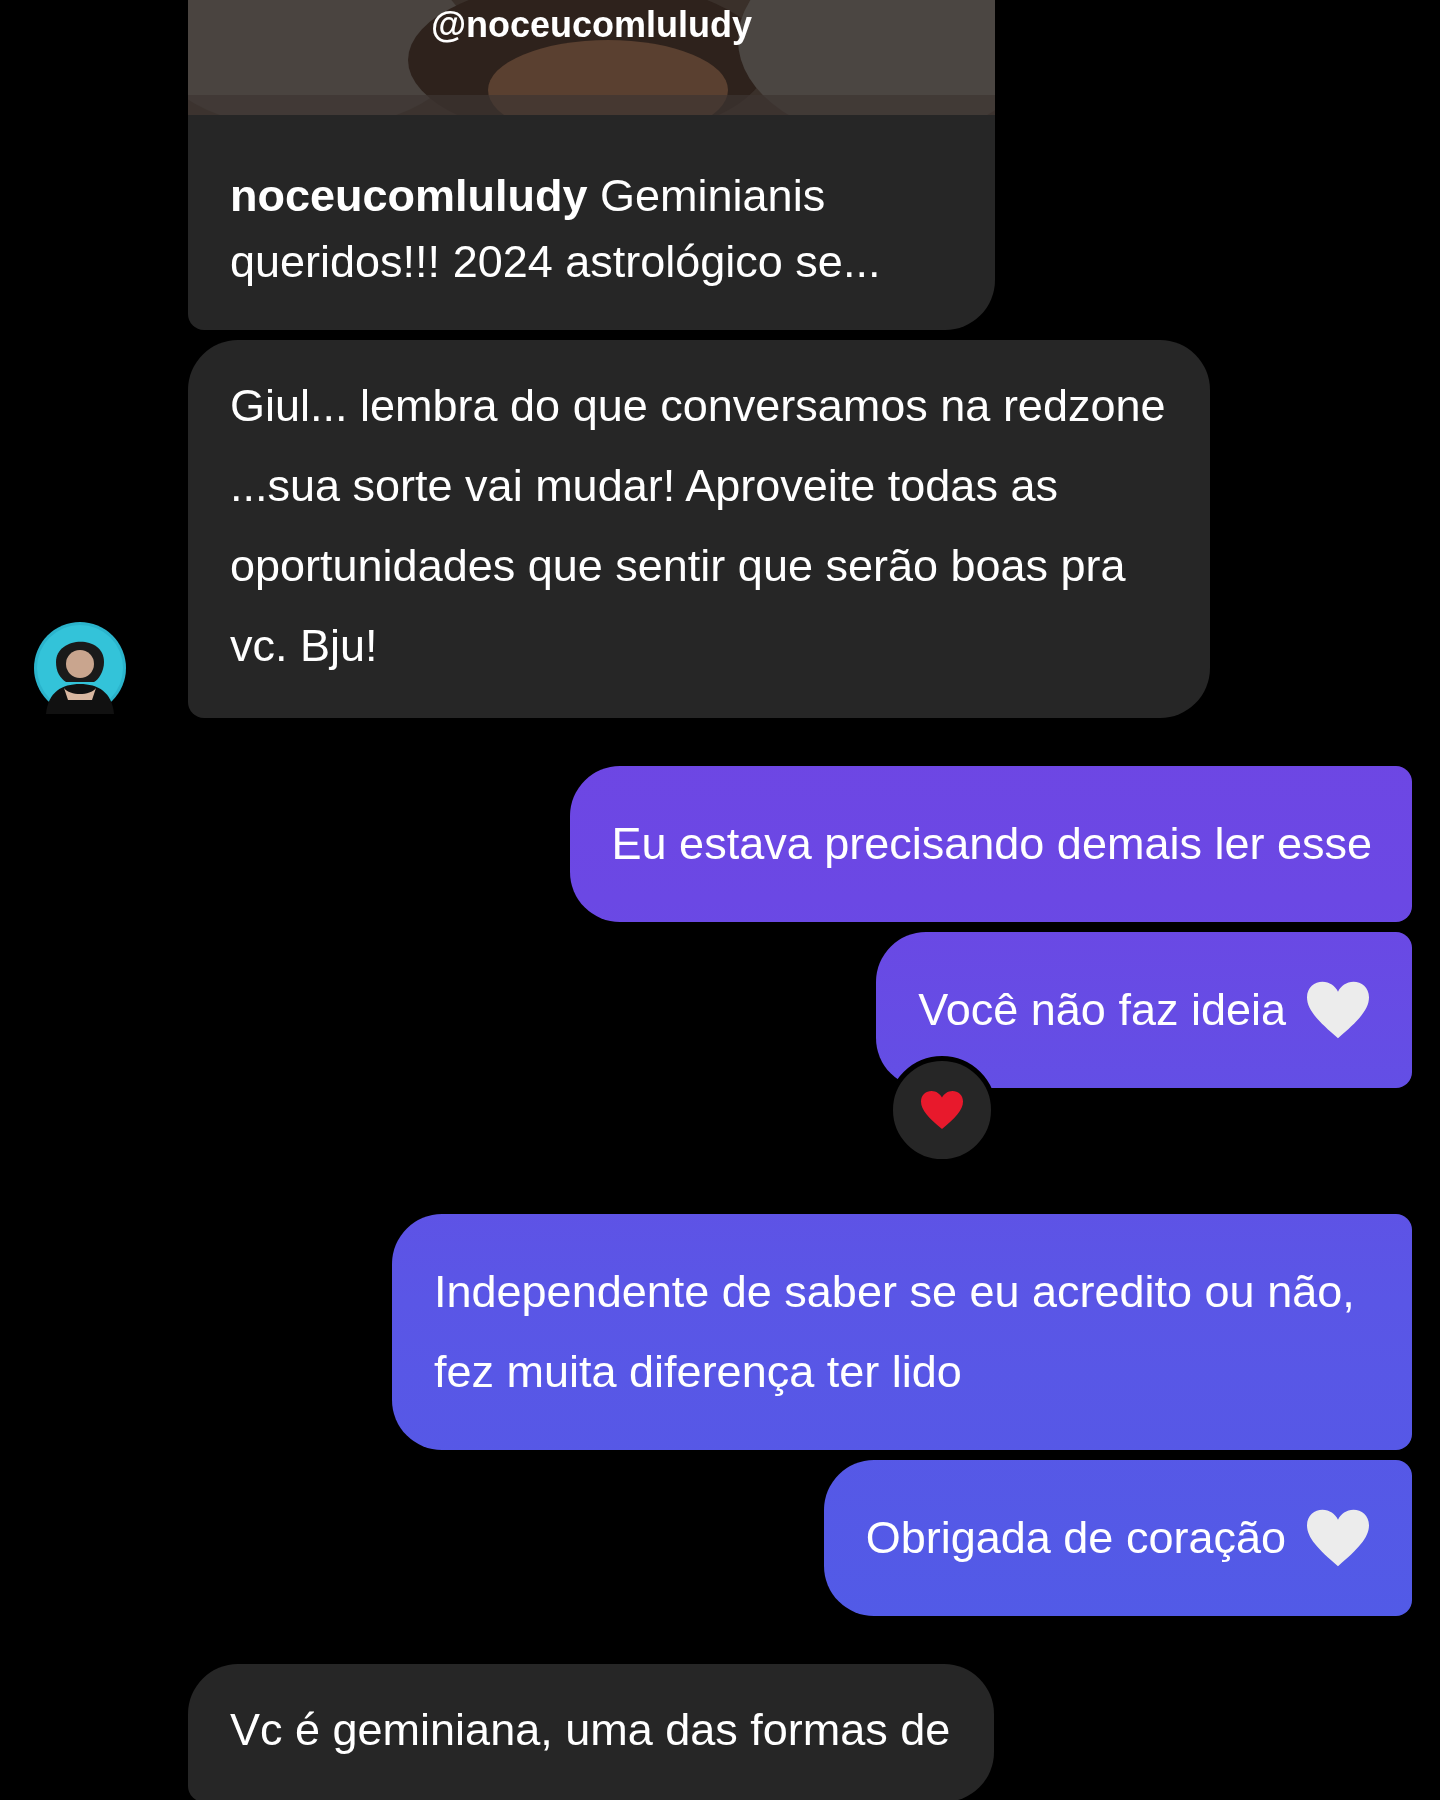 This screenshot has height=1800, width=1440. What do you see at coordinates (591, 25) in the screenshot?
I see `post-handle: @noceucomluludy` at bounding box center [591, 25].